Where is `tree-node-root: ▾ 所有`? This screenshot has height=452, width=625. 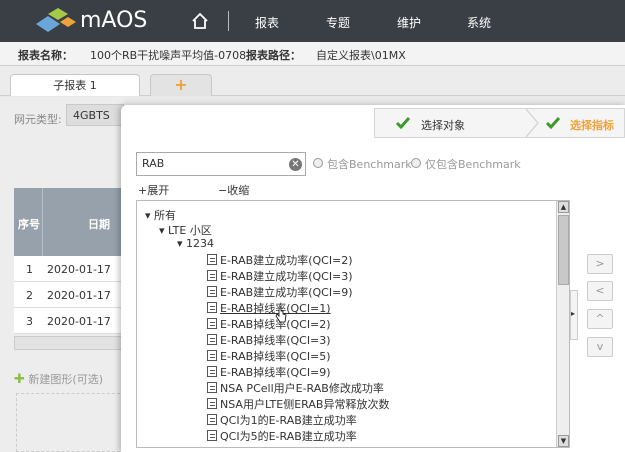
tree-node-root: ▾ 所有 is located at coordinates (160, 215).